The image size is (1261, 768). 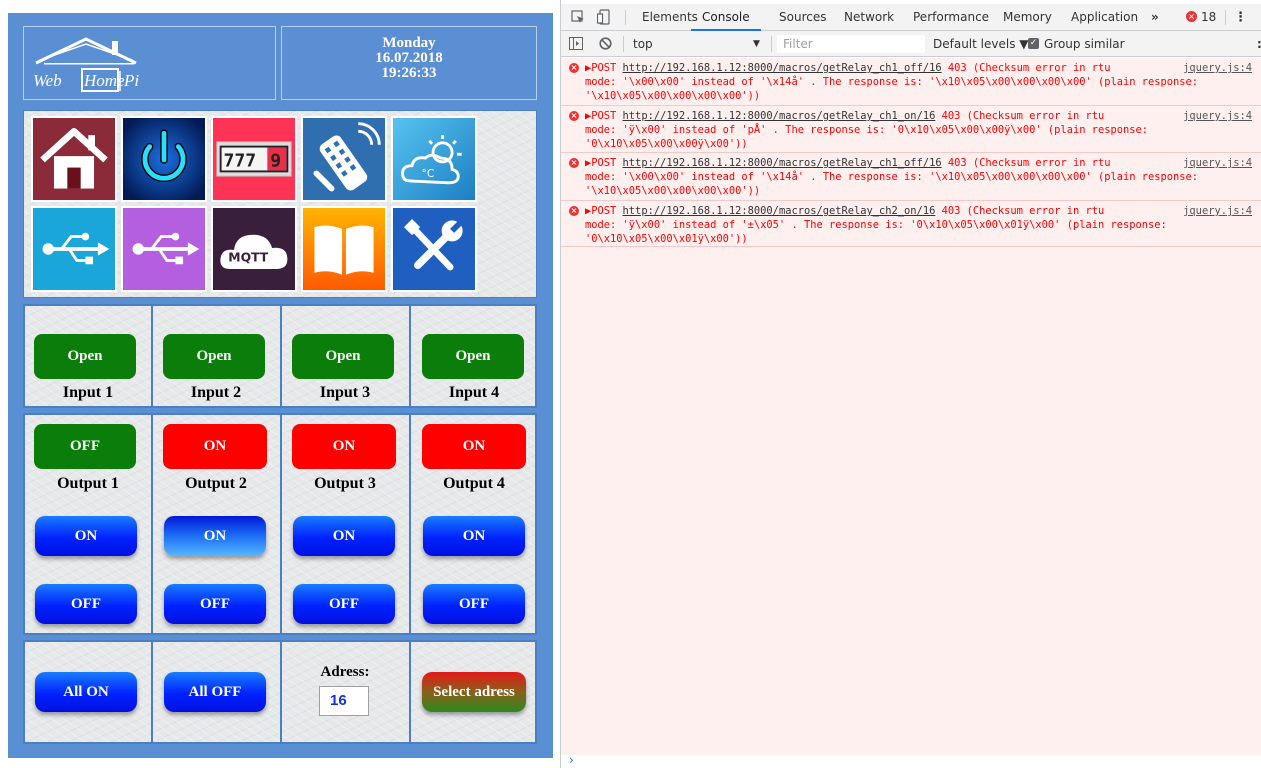 I want to click on logo-box: Web Home Pi, so click(x=149, y=63).